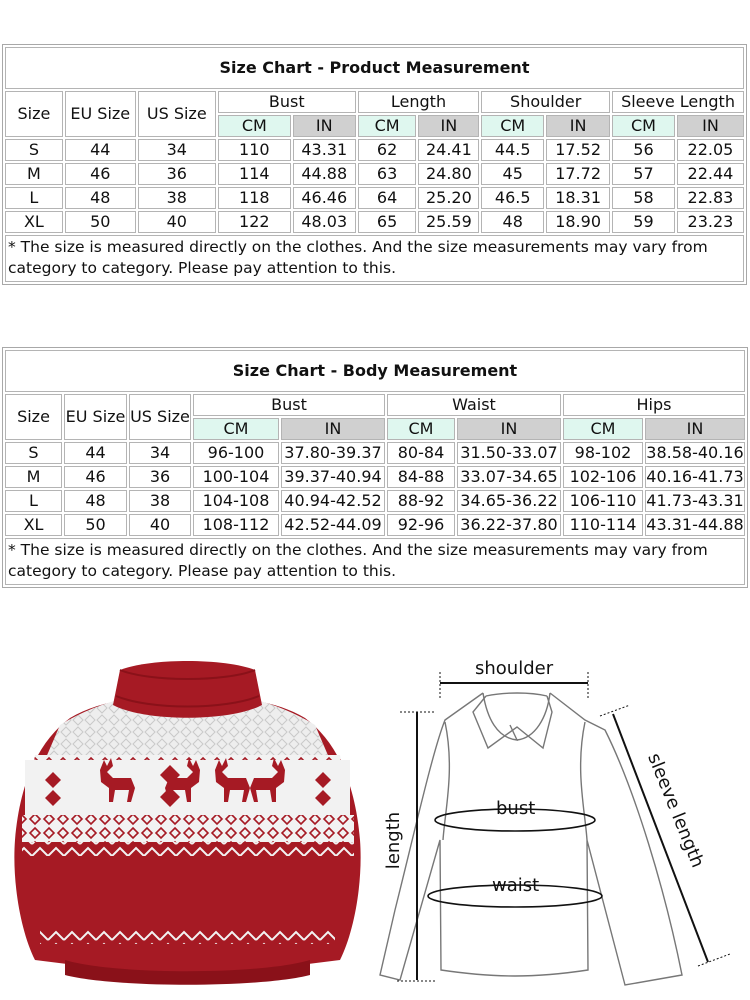 This screenshot has width=750, height=1000. What do you see at coordinates (421, 525) in the screenshot?
I see `cell-waist-cm: 92-96` at bounding box center [421, 525].